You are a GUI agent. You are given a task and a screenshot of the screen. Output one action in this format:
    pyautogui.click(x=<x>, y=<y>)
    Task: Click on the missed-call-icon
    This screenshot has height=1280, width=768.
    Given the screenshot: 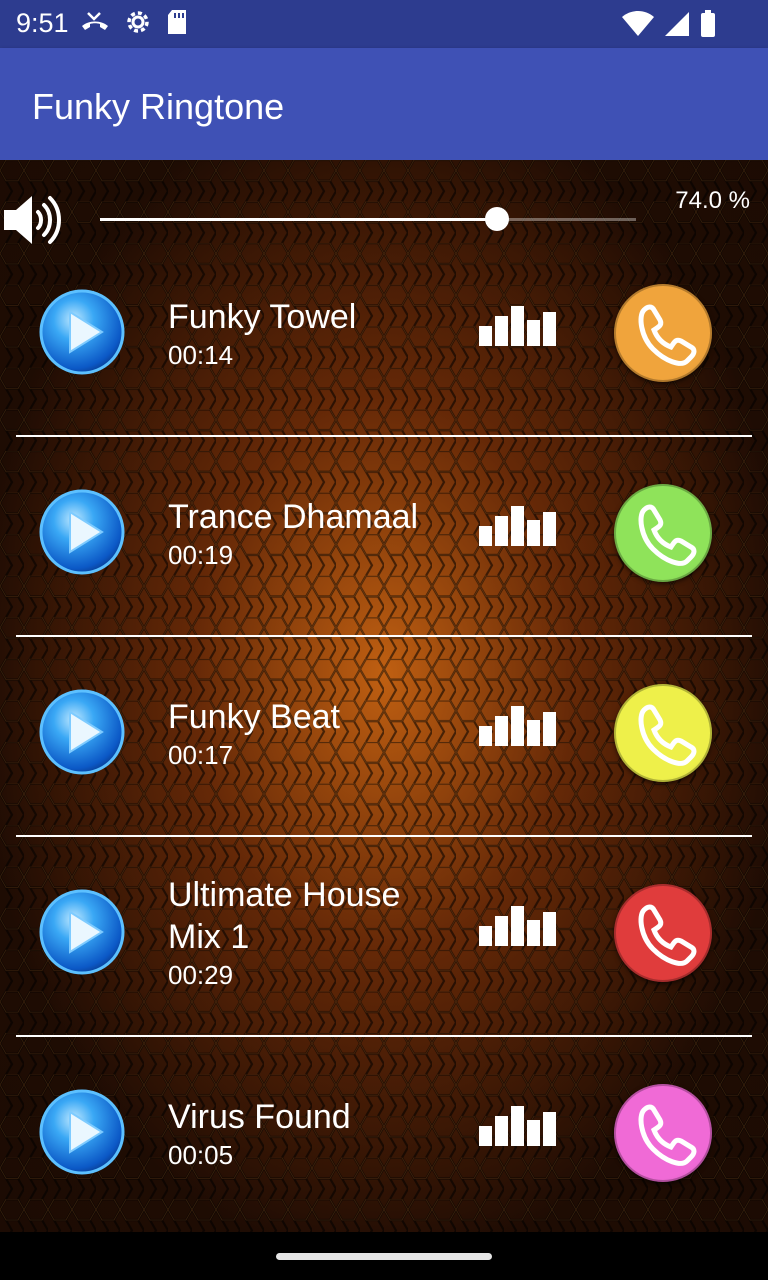 What is the action you would take?
    pyautogui.click(x=95, y=24)
    